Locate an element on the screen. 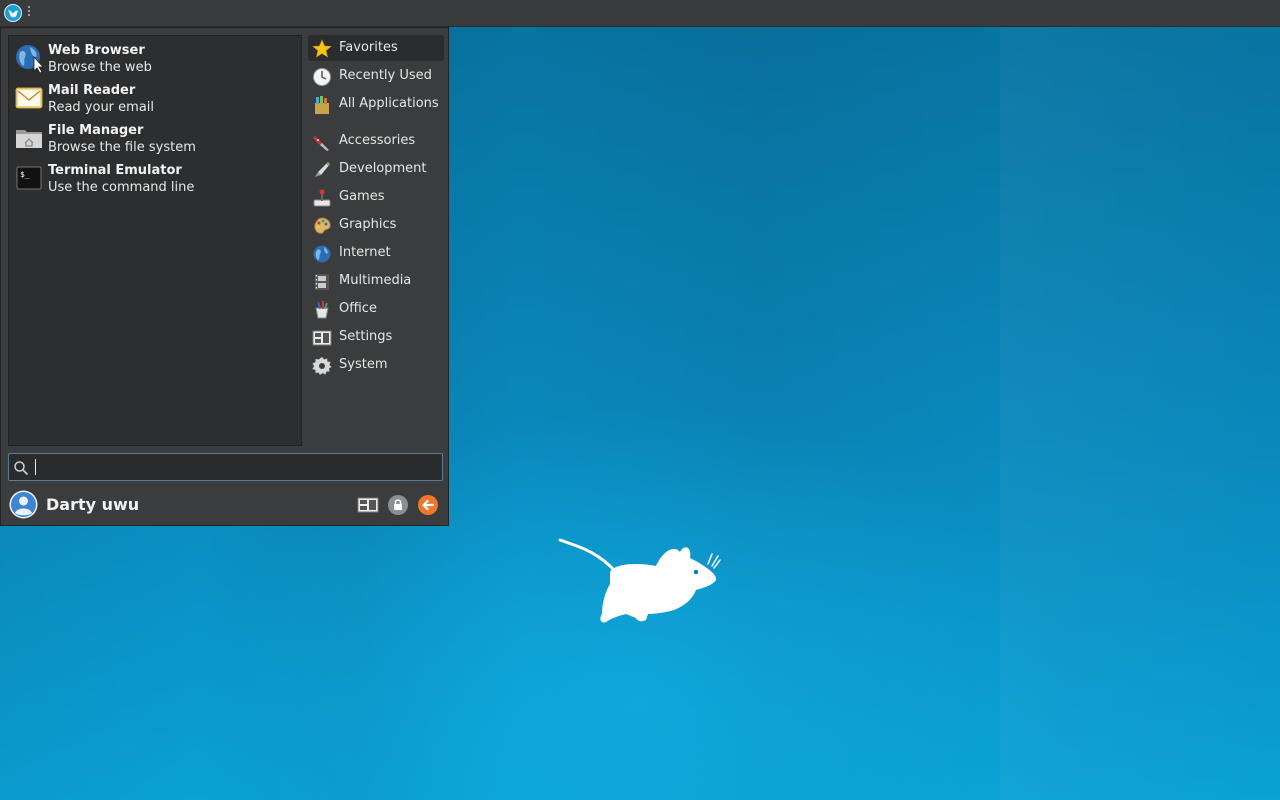 Image resolution: width=1280 pixels, height=800 pixels. category-accessories: Accessories is located at coordinates (376, 141).